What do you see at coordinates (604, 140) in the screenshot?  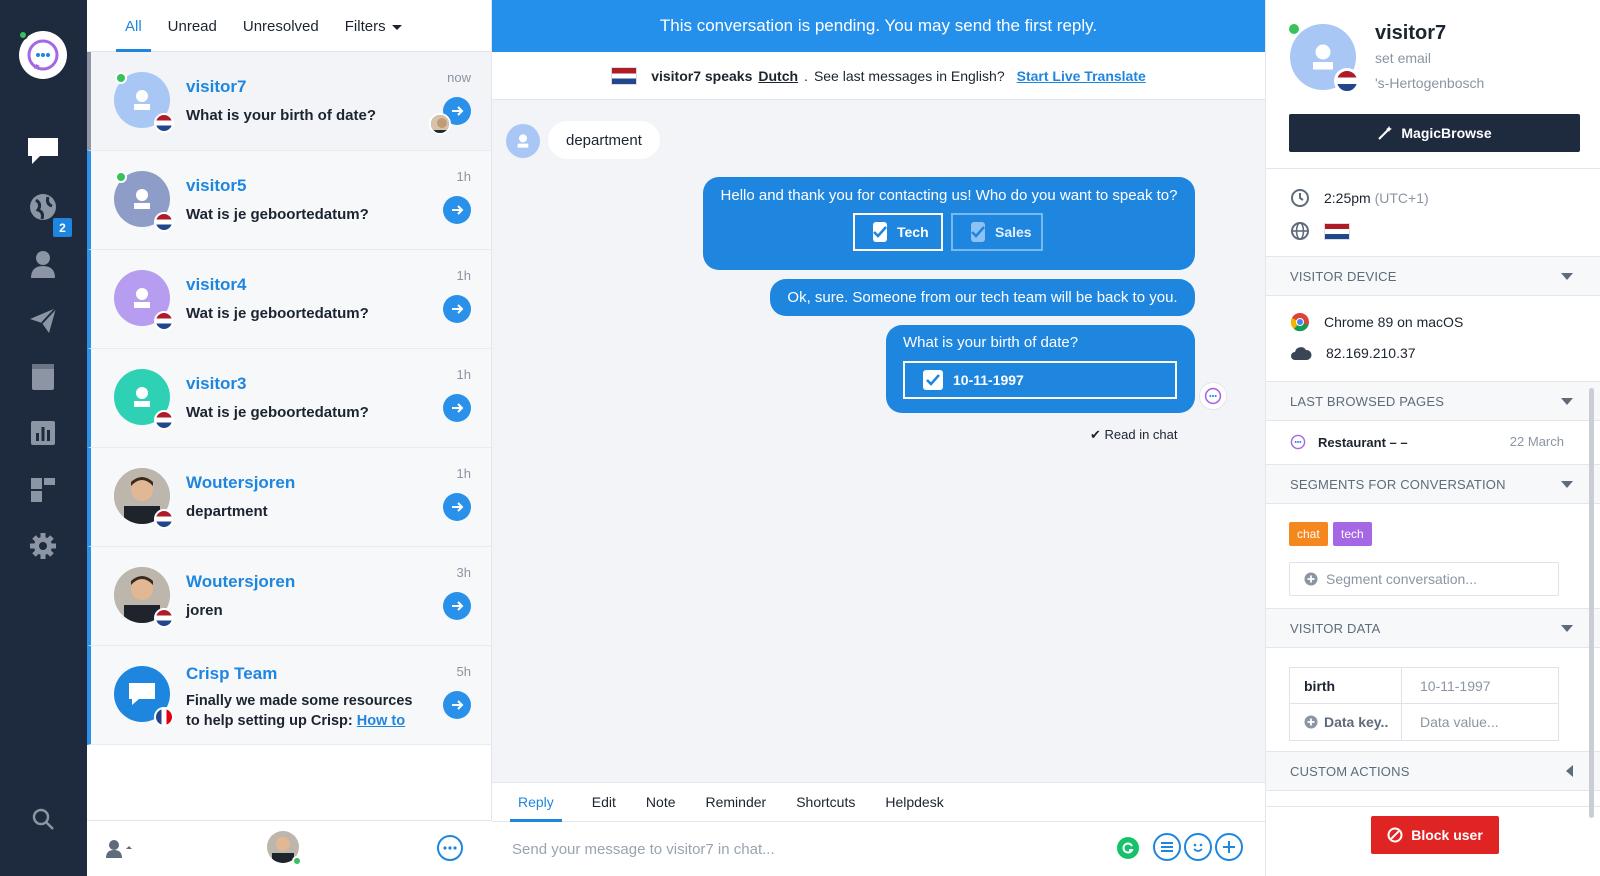 I see `visitor-message: department` at bounding box center [604, 140].